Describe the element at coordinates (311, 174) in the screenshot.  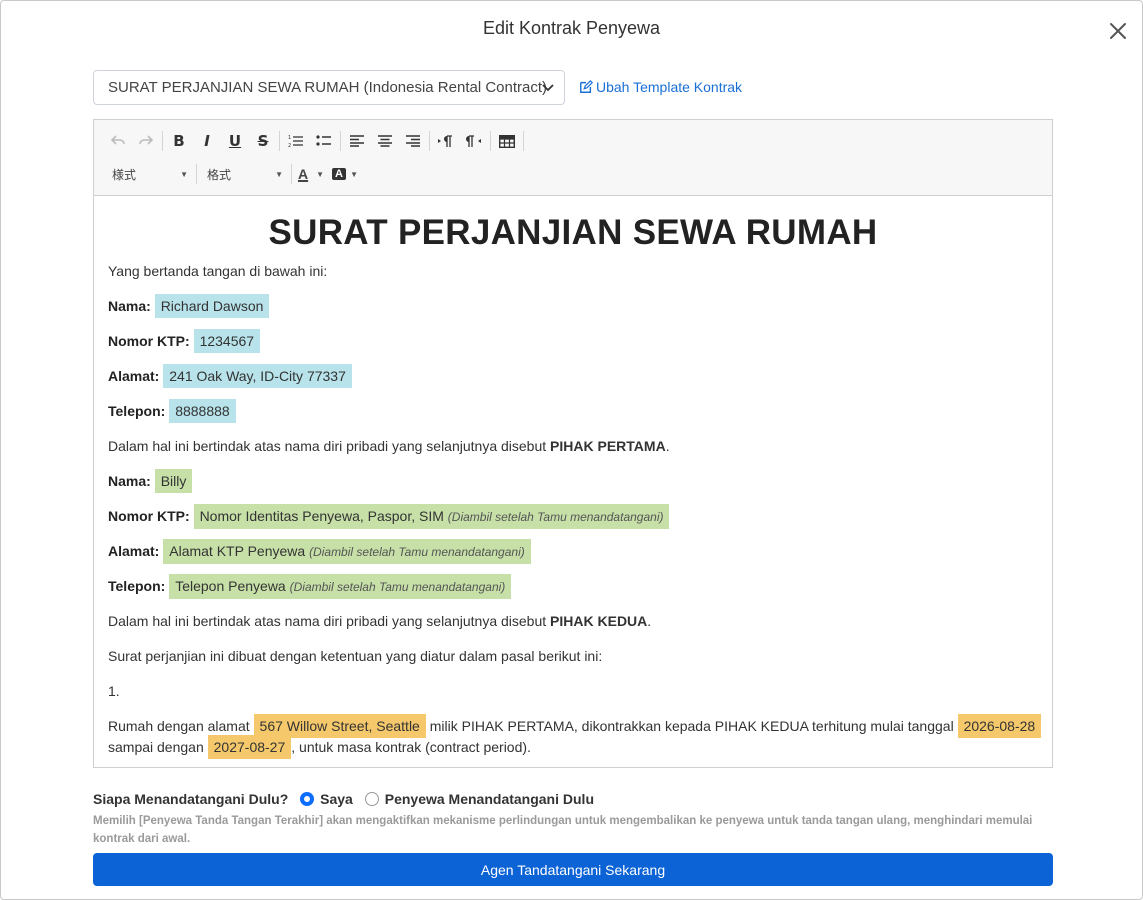
I see `text-color-button: A ▼` at that location.